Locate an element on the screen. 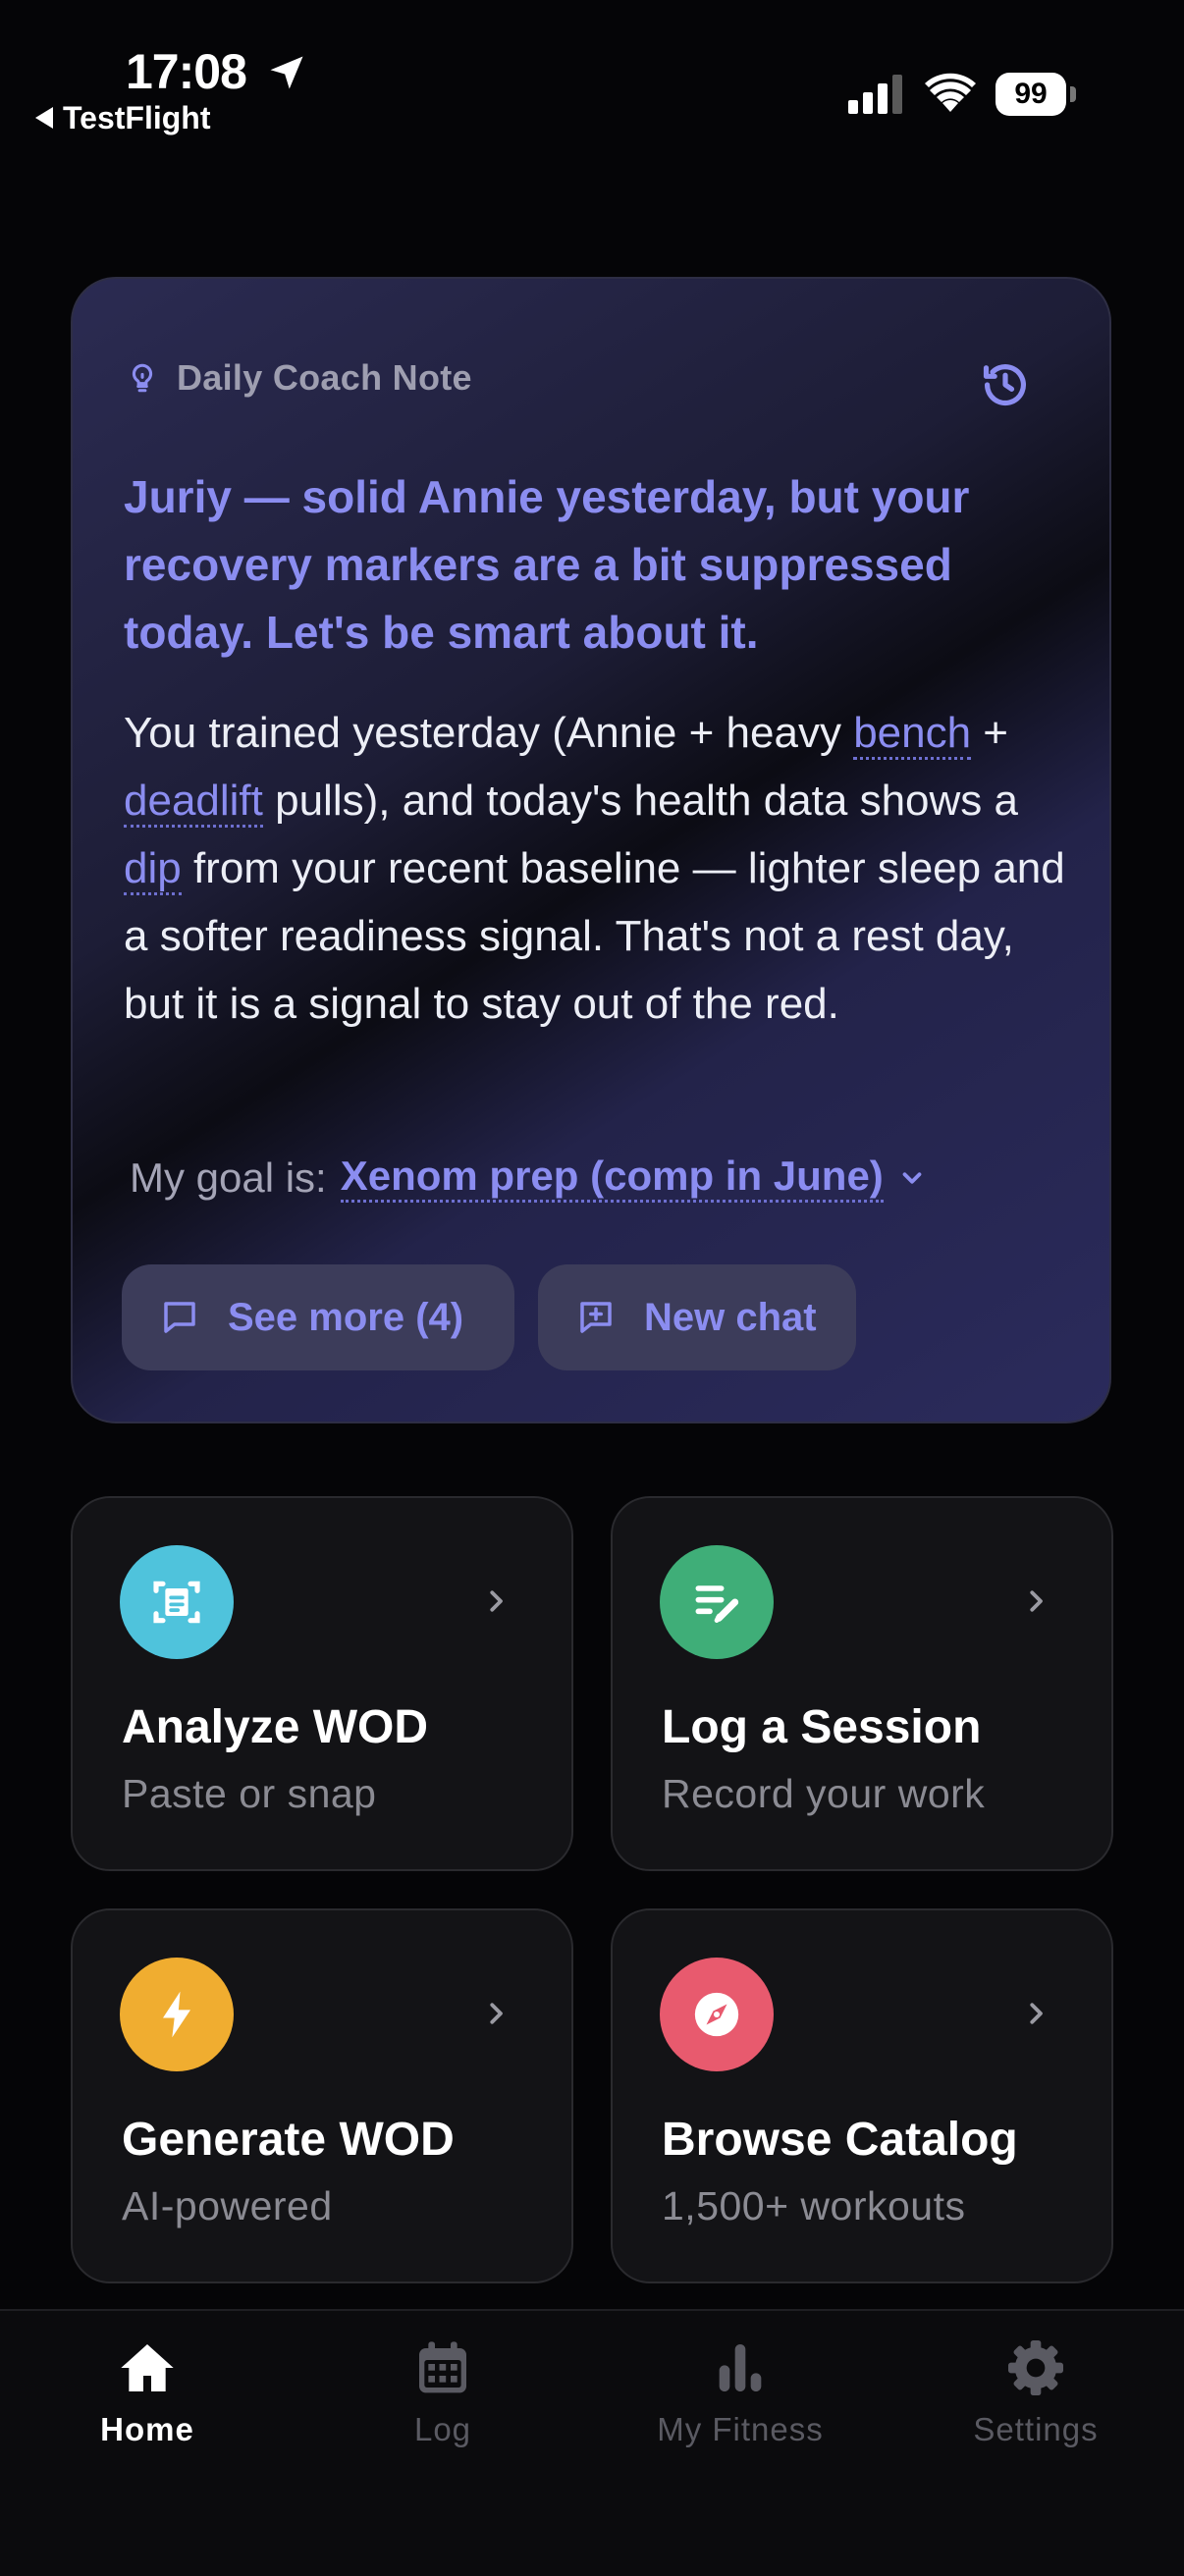 The height and width of the screenshot is (2576, 1184). scan-document-icon is located at coordinates (177, 1602).